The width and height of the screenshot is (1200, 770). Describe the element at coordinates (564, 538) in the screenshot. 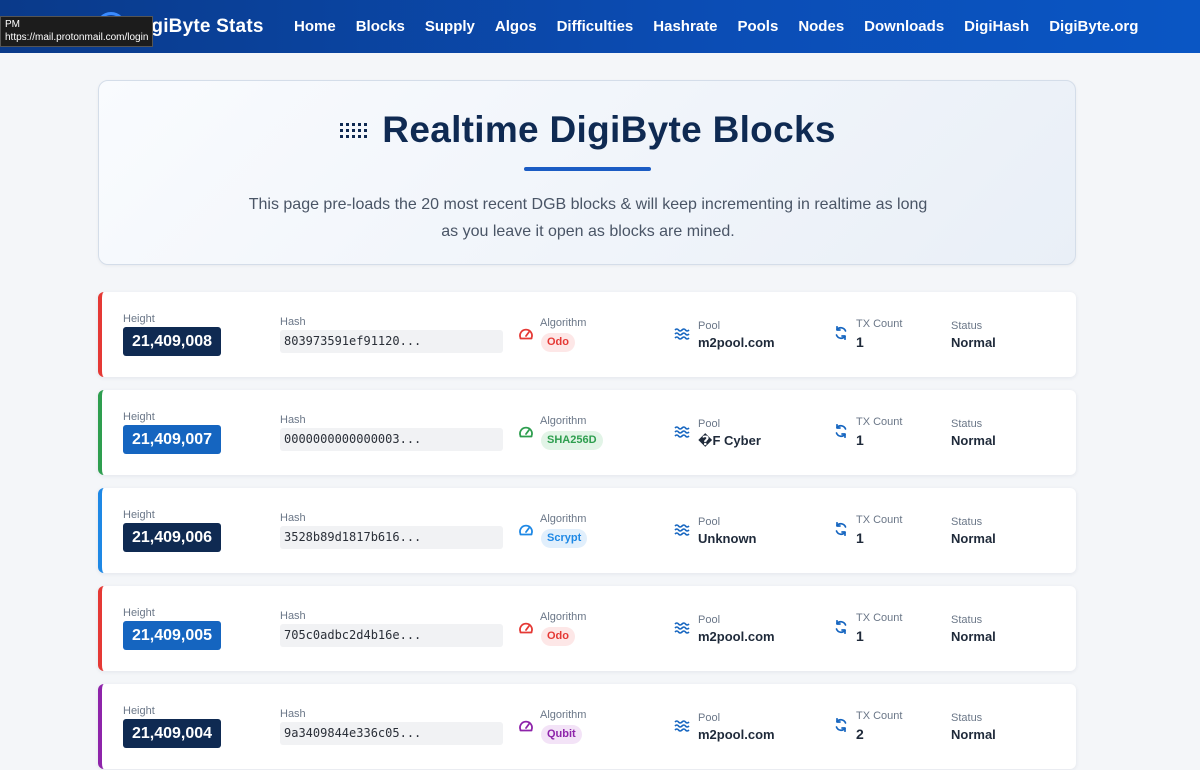

I see `algorithm-badge: Scrypt` at that location.